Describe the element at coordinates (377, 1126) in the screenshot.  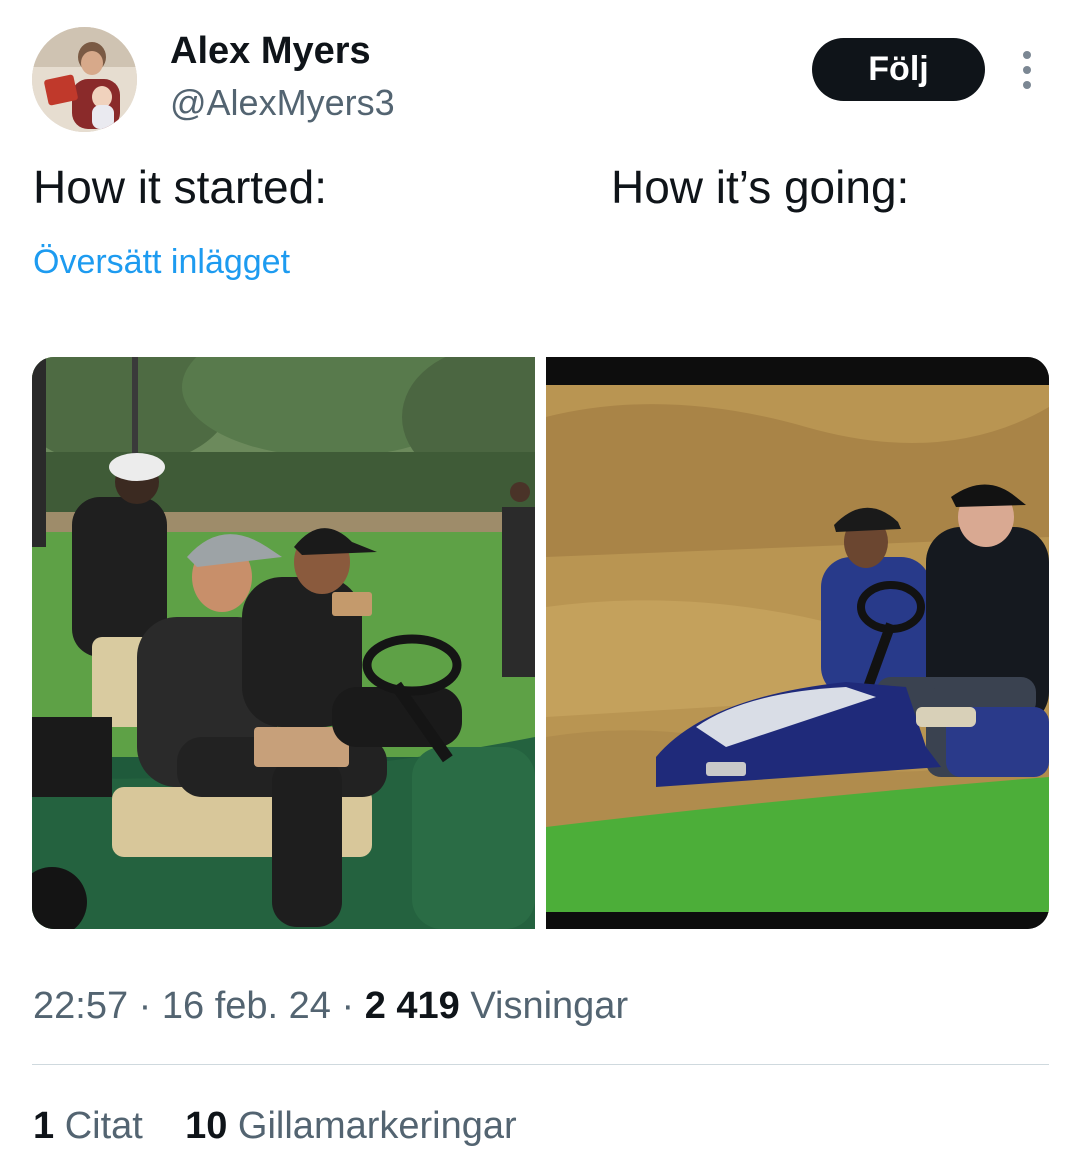
I see `likes-label: Gillamarkeringar` at that location.